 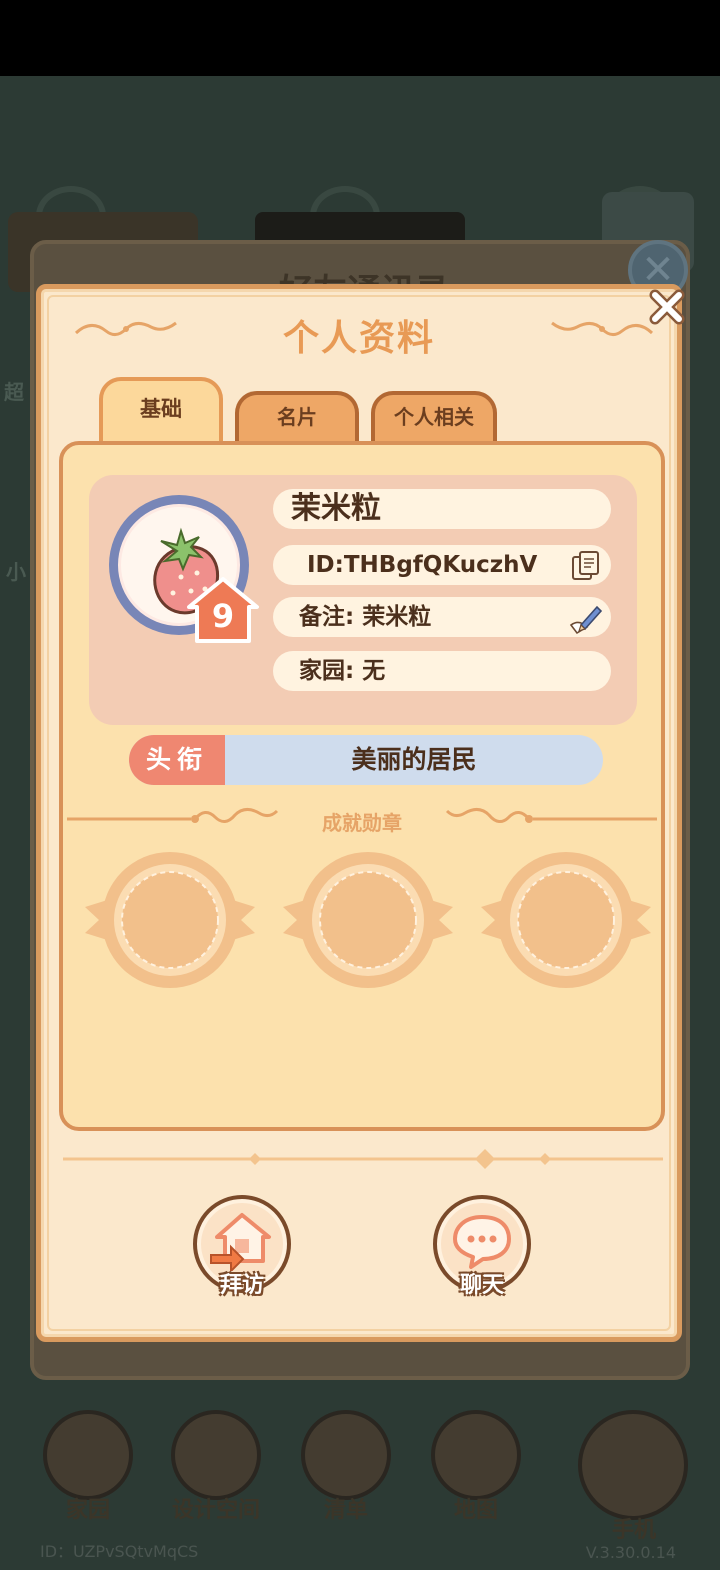 I want to click on player-title-bar: 头衔 美丽的居民, so click(x=366, y=760).